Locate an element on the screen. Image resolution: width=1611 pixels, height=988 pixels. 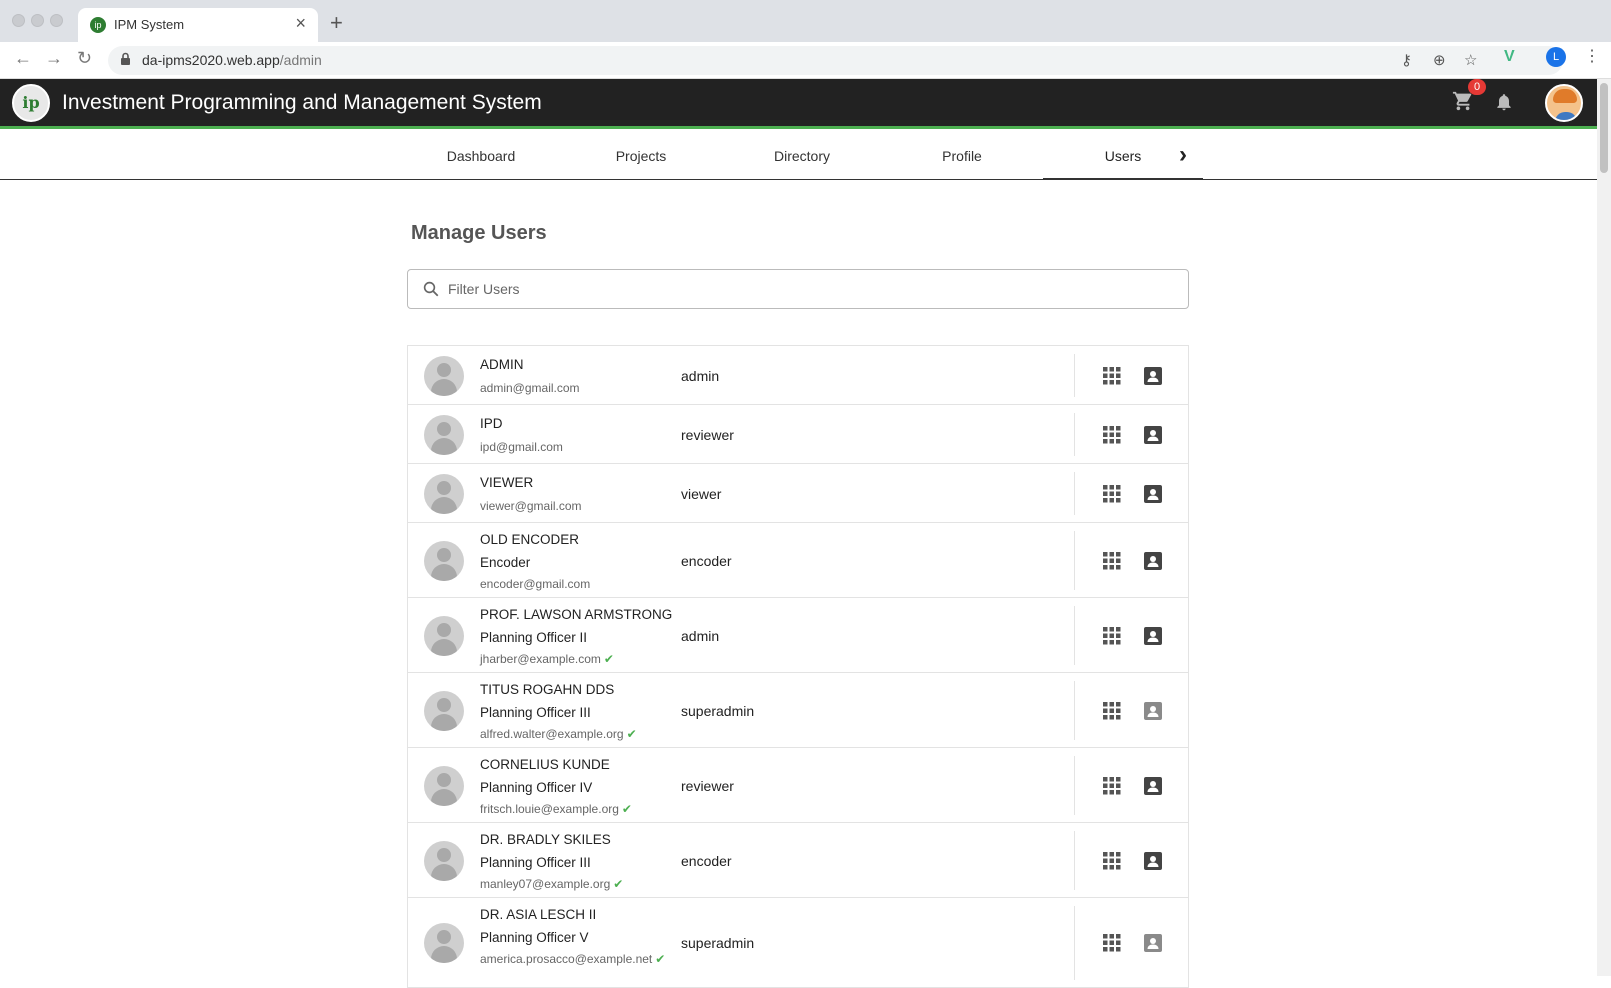
user-email-text: ipd@gmail.com is located at coordinates (521, 447).